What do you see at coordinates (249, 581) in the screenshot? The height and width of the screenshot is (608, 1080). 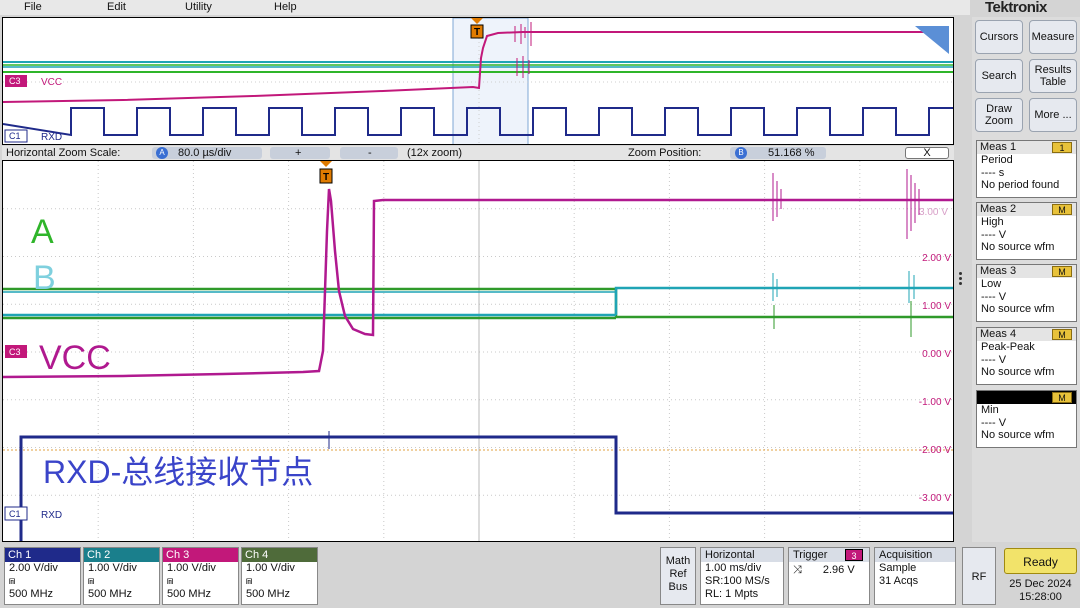 I see `ch4-coupling-icon: ⩎` at bounding box center [249, 581].